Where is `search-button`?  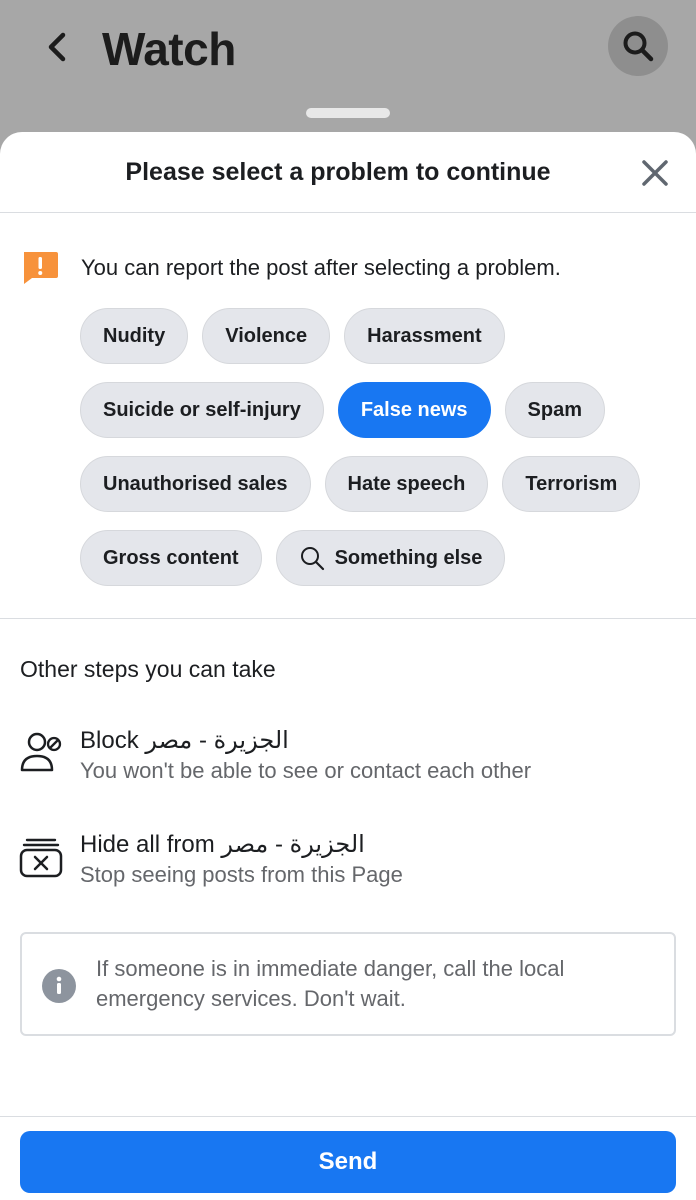
search-button is located at coordinates (638, 46).